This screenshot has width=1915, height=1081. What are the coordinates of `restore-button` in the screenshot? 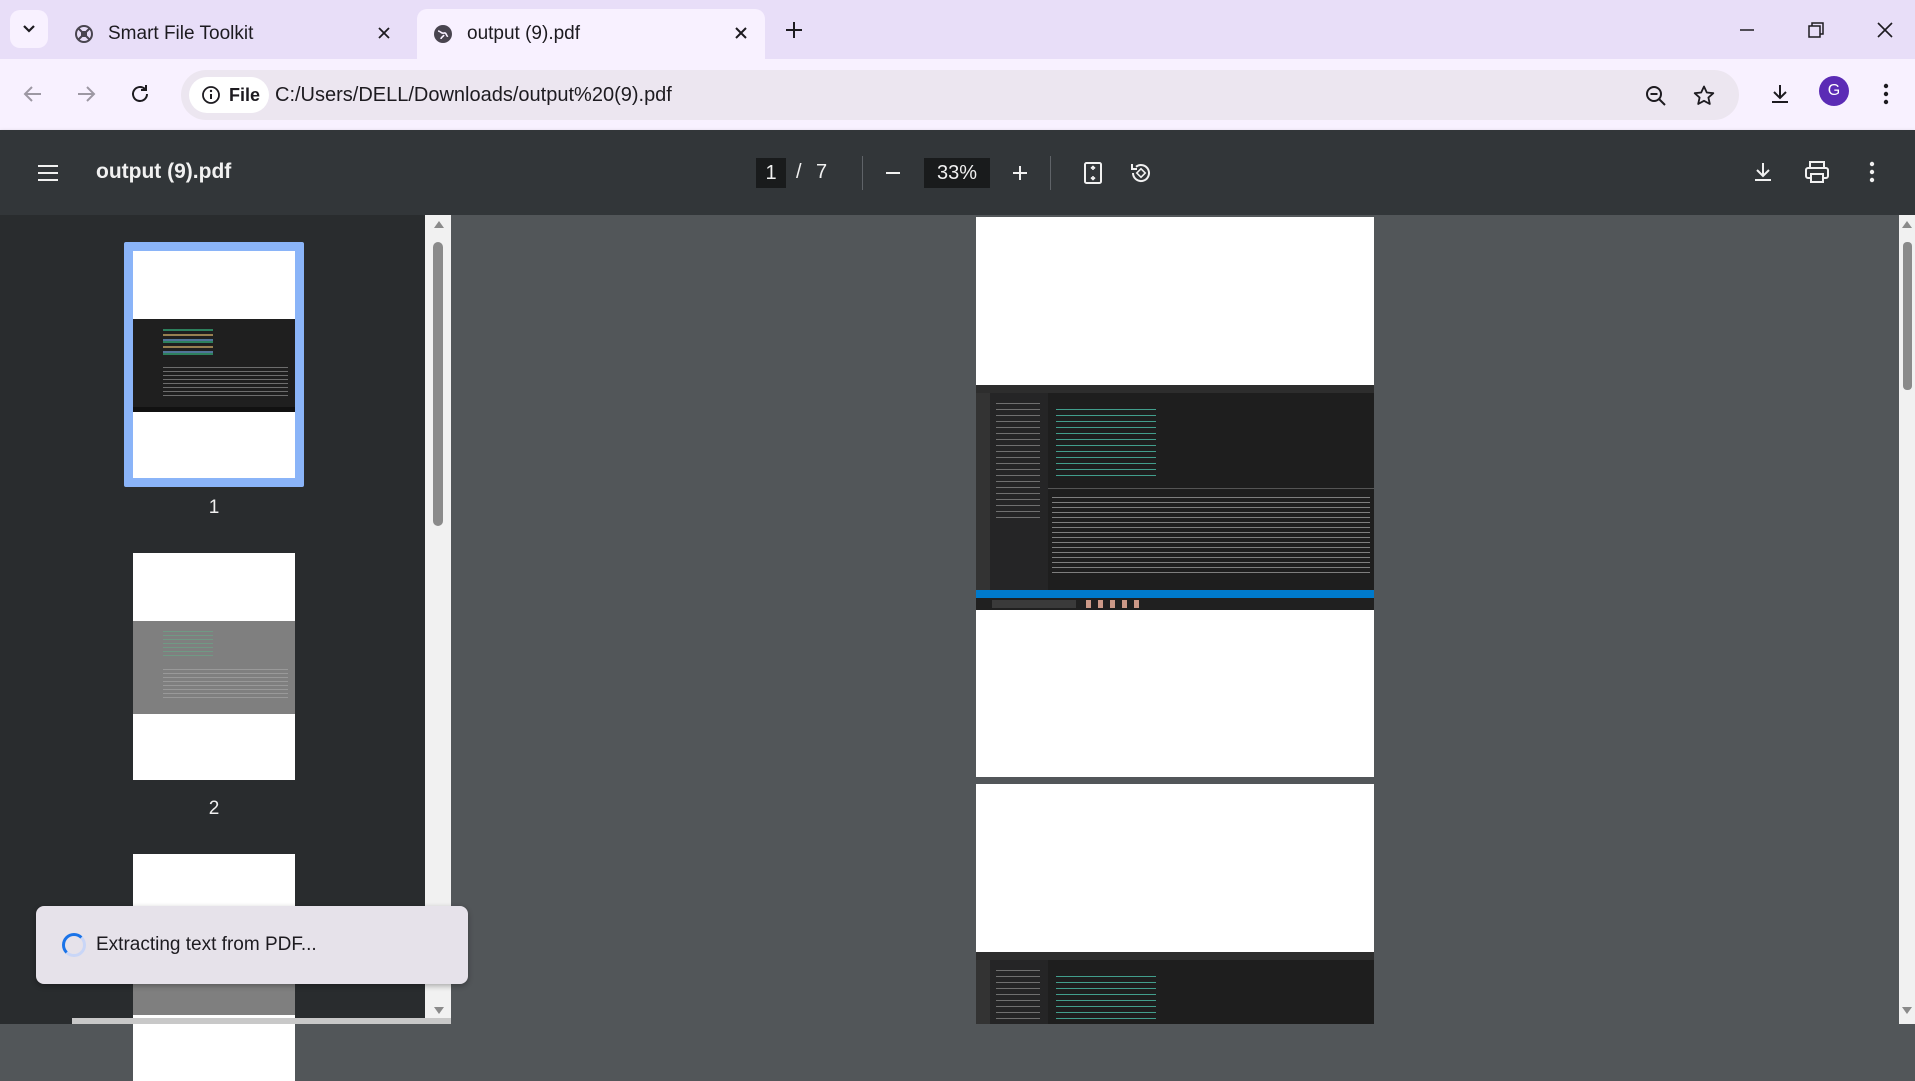 It's located at (1816, 30).